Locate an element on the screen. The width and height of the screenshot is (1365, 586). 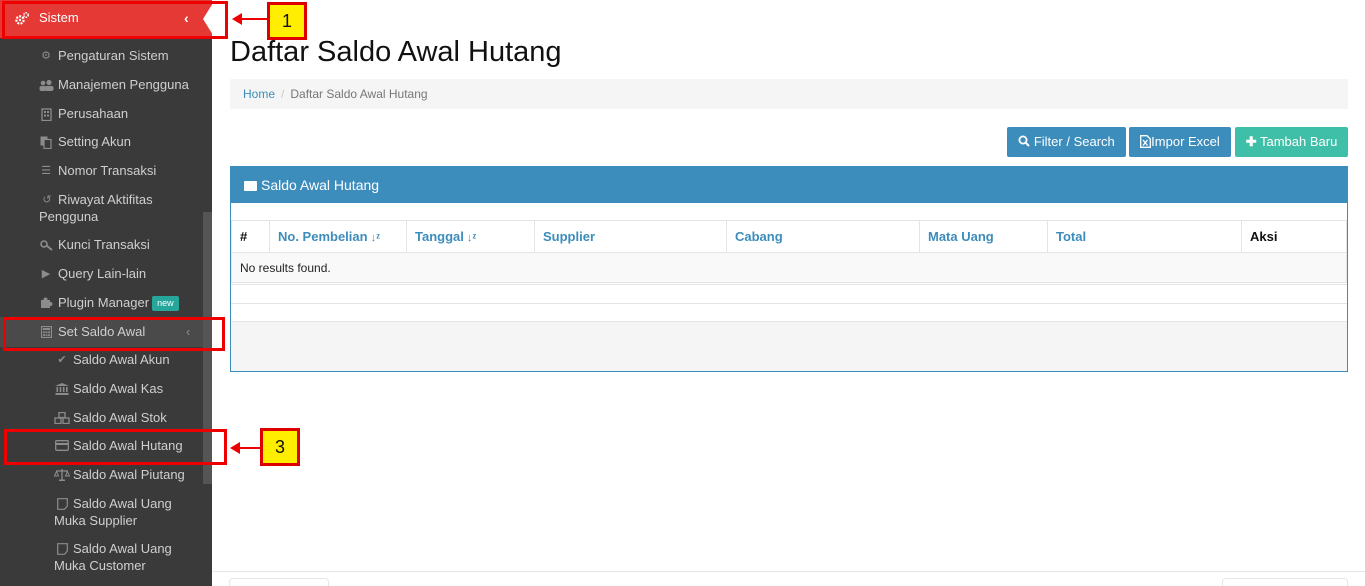
balance-scale-icon is located at coordinates (62, 475).